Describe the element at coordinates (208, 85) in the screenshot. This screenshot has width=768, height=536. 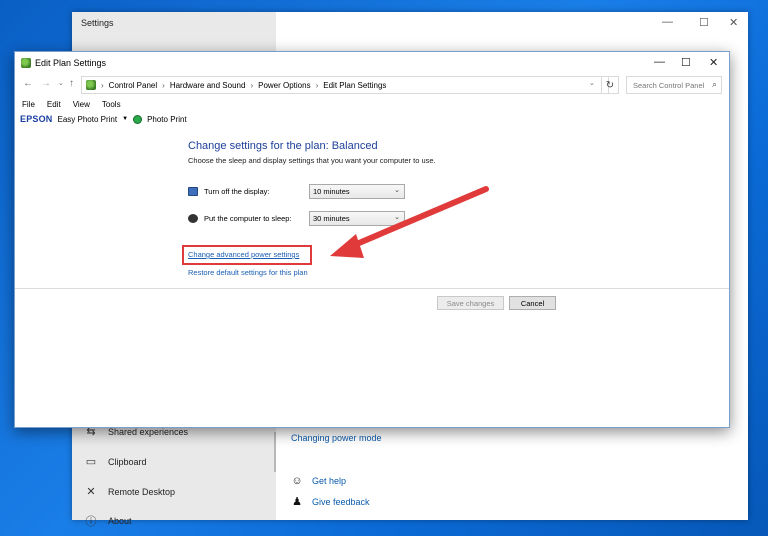
I see `breadcrumb-hardware-and-sound: Hardware and Sound` at that location.